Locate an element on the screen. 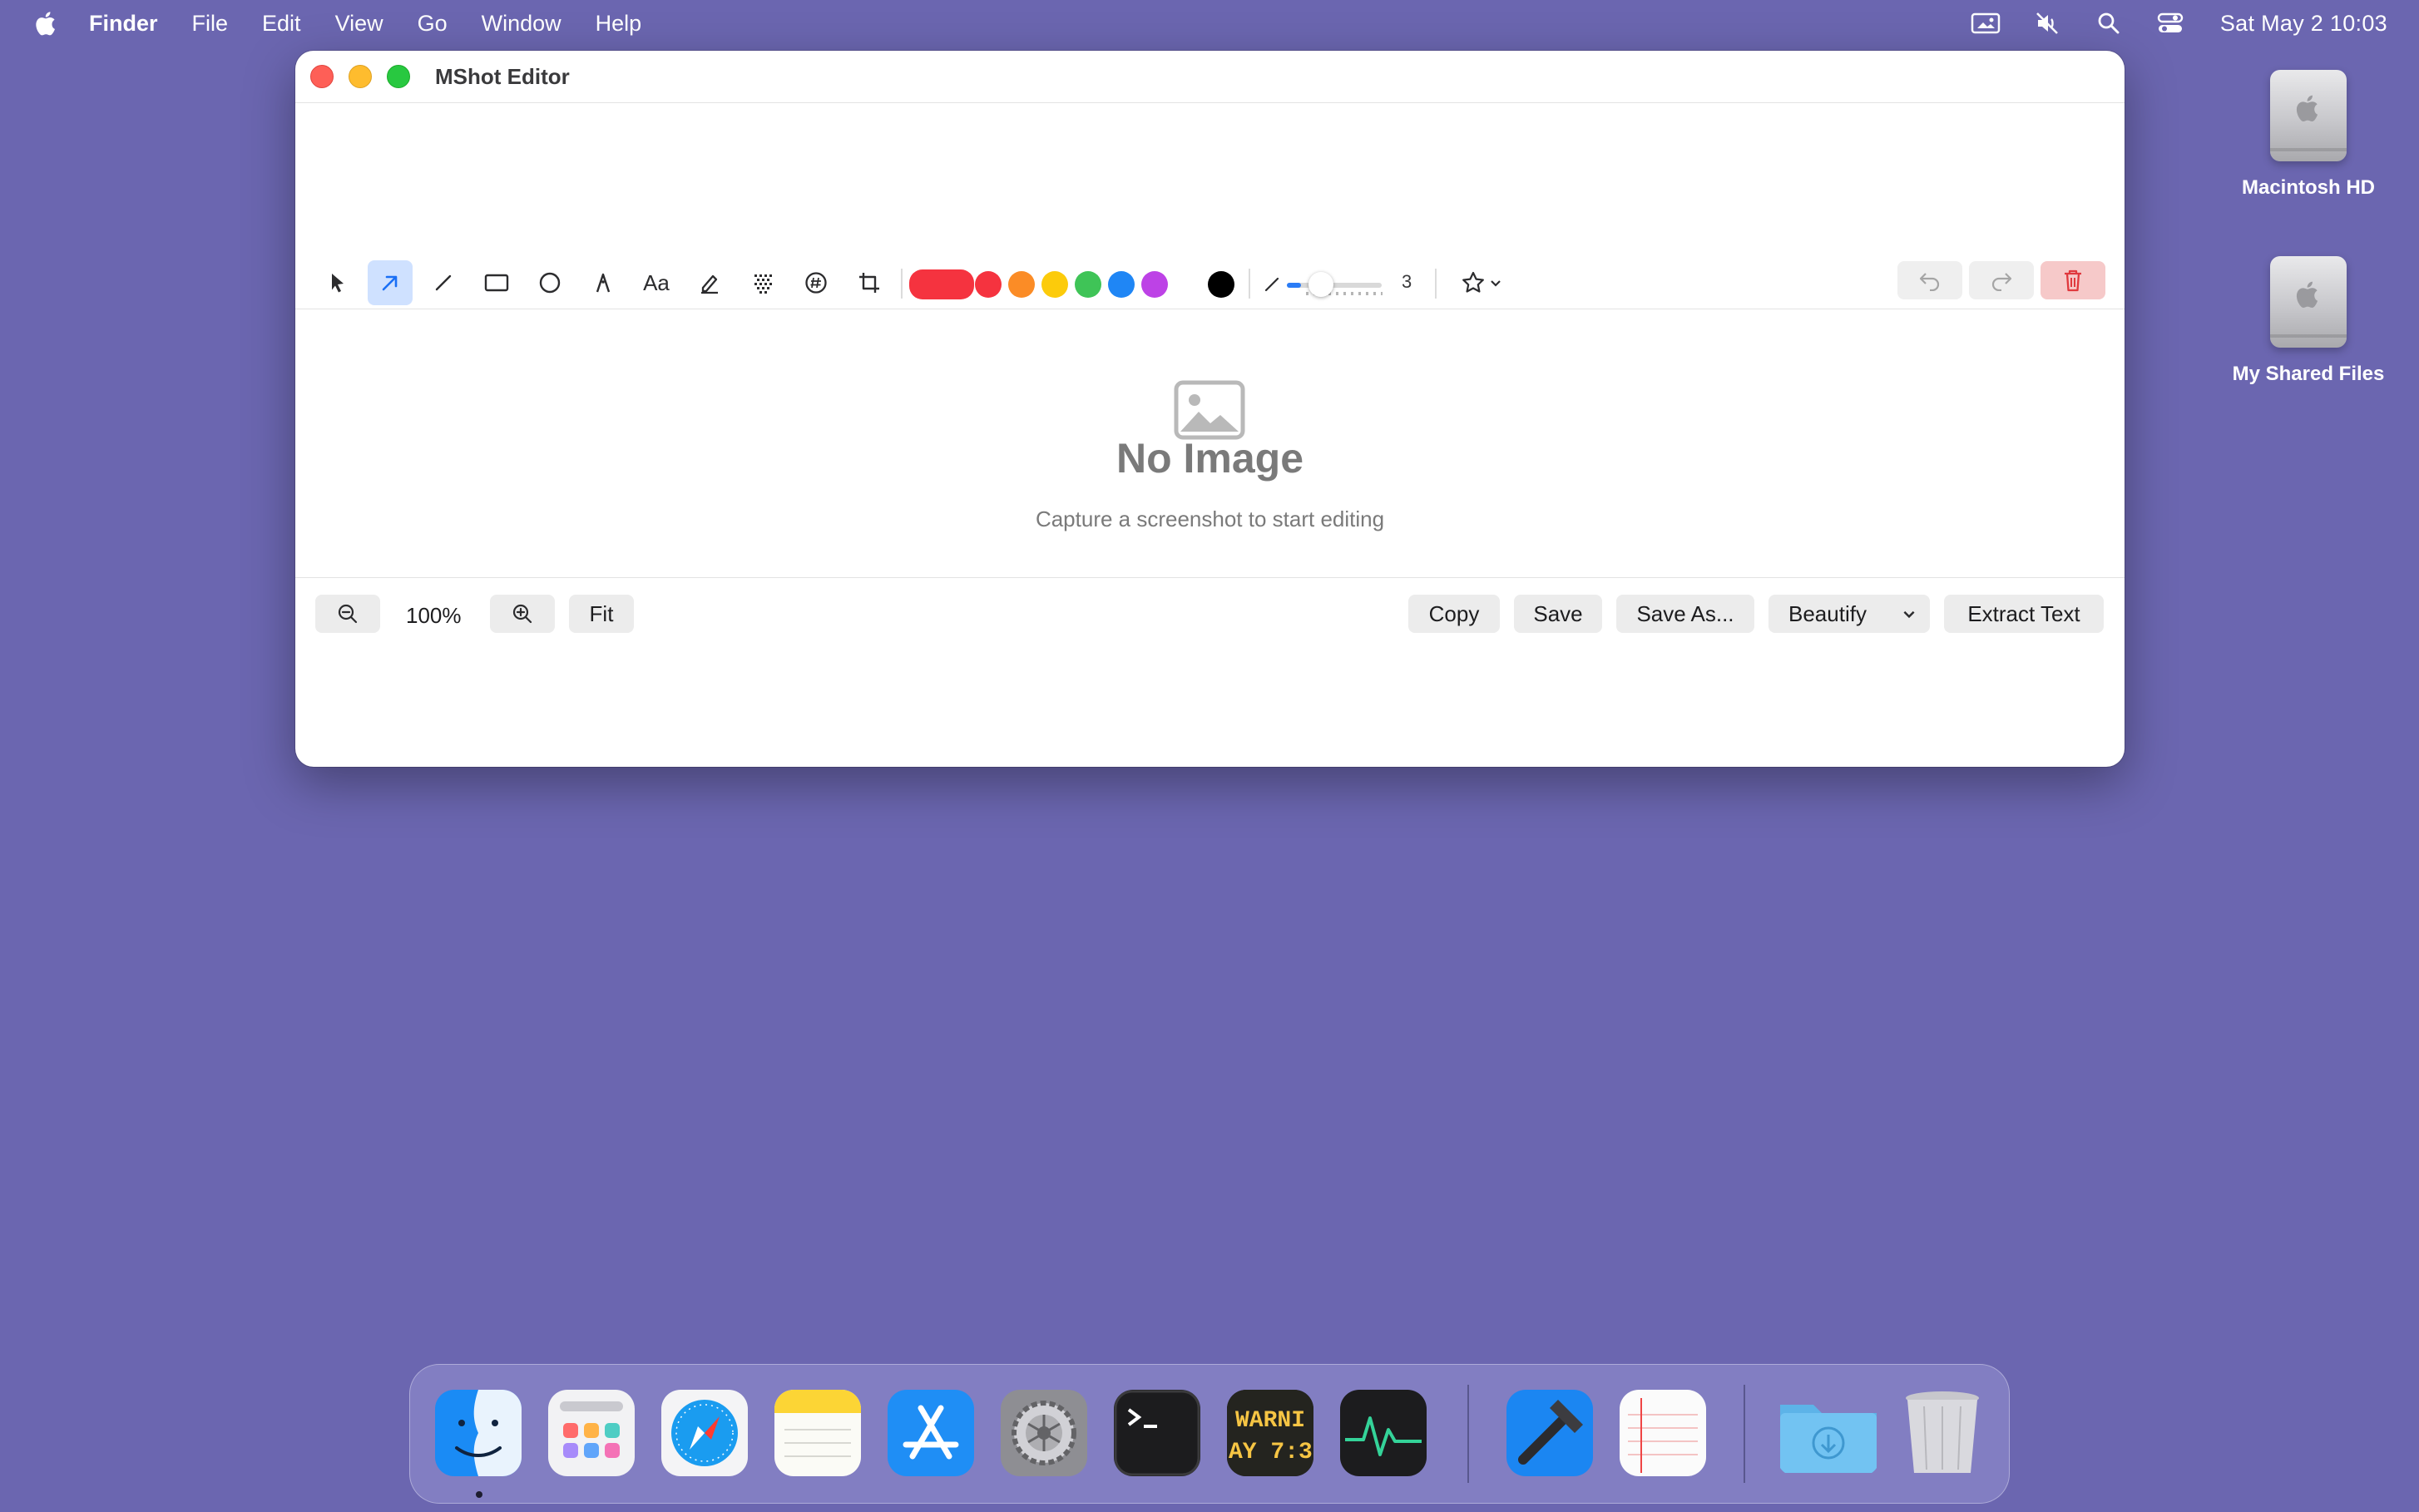 This screenshot has height=1512, width=2419. rectangle-tool-button is located at coordinates (496, 282).